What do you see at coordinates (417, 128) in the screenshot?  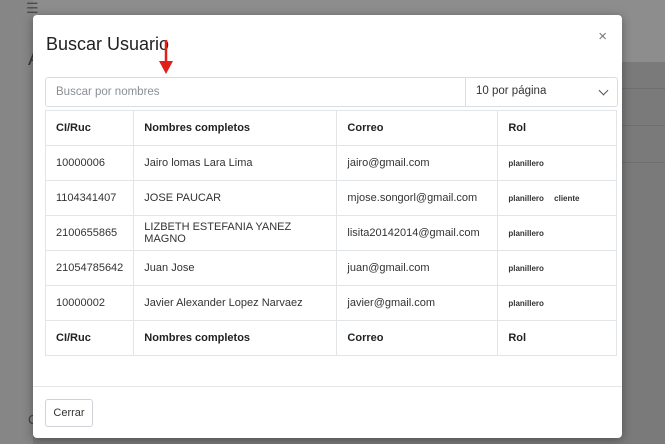 I see `header-correo: Correo` at bounding box center [417, 128].